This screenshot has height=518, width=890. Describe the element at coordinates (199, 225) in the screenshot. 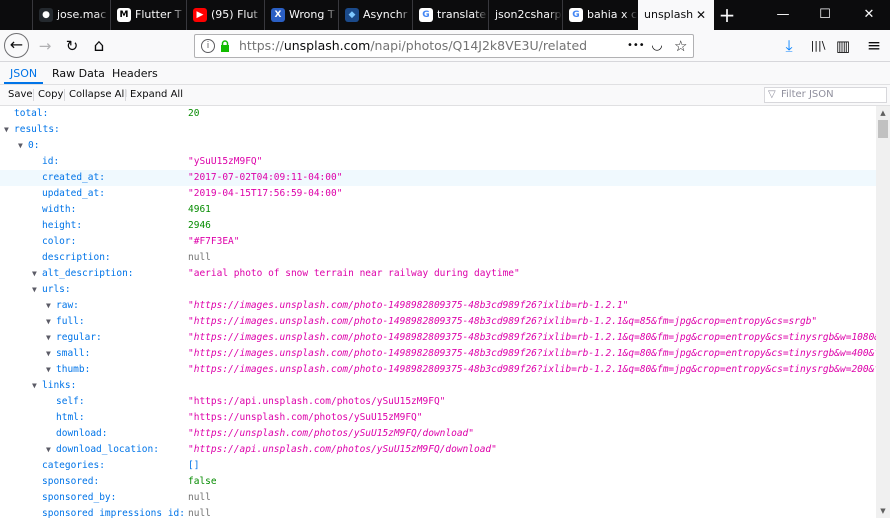

I see `json-value: 2946` at that location.